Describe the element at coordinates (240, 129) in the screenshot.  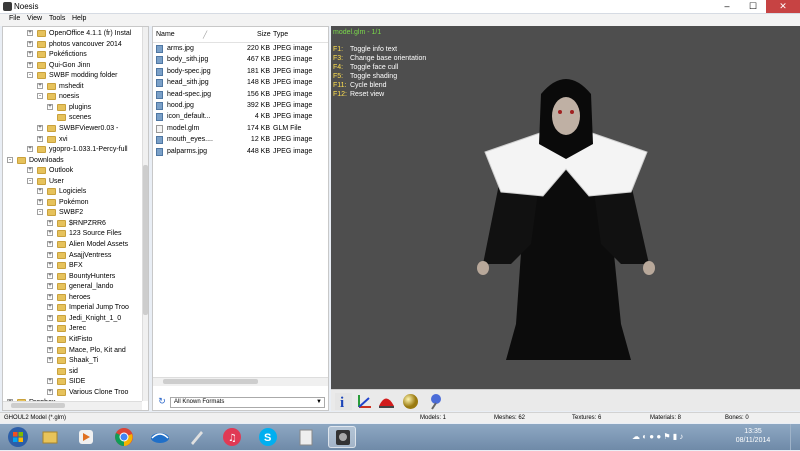
I see `file-row: model.glm 174 KB GLM File` at that location.